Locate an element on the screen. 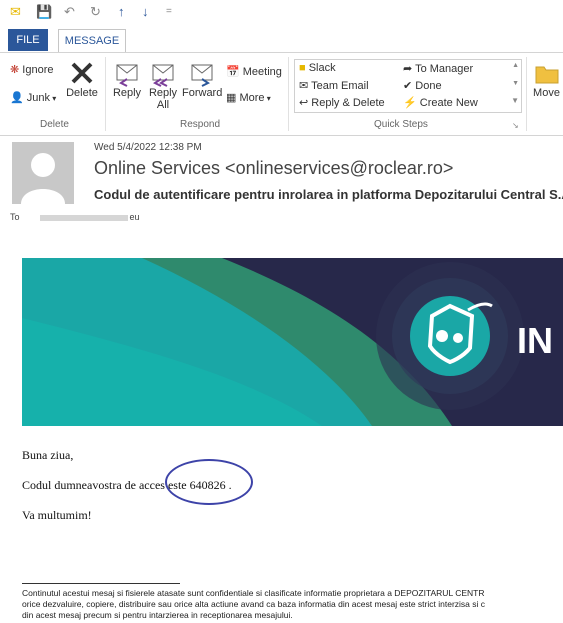 Image resolution: width=563 pixels, height=623 pixels. forward-button: Forward is located at coordinates (202, 79).